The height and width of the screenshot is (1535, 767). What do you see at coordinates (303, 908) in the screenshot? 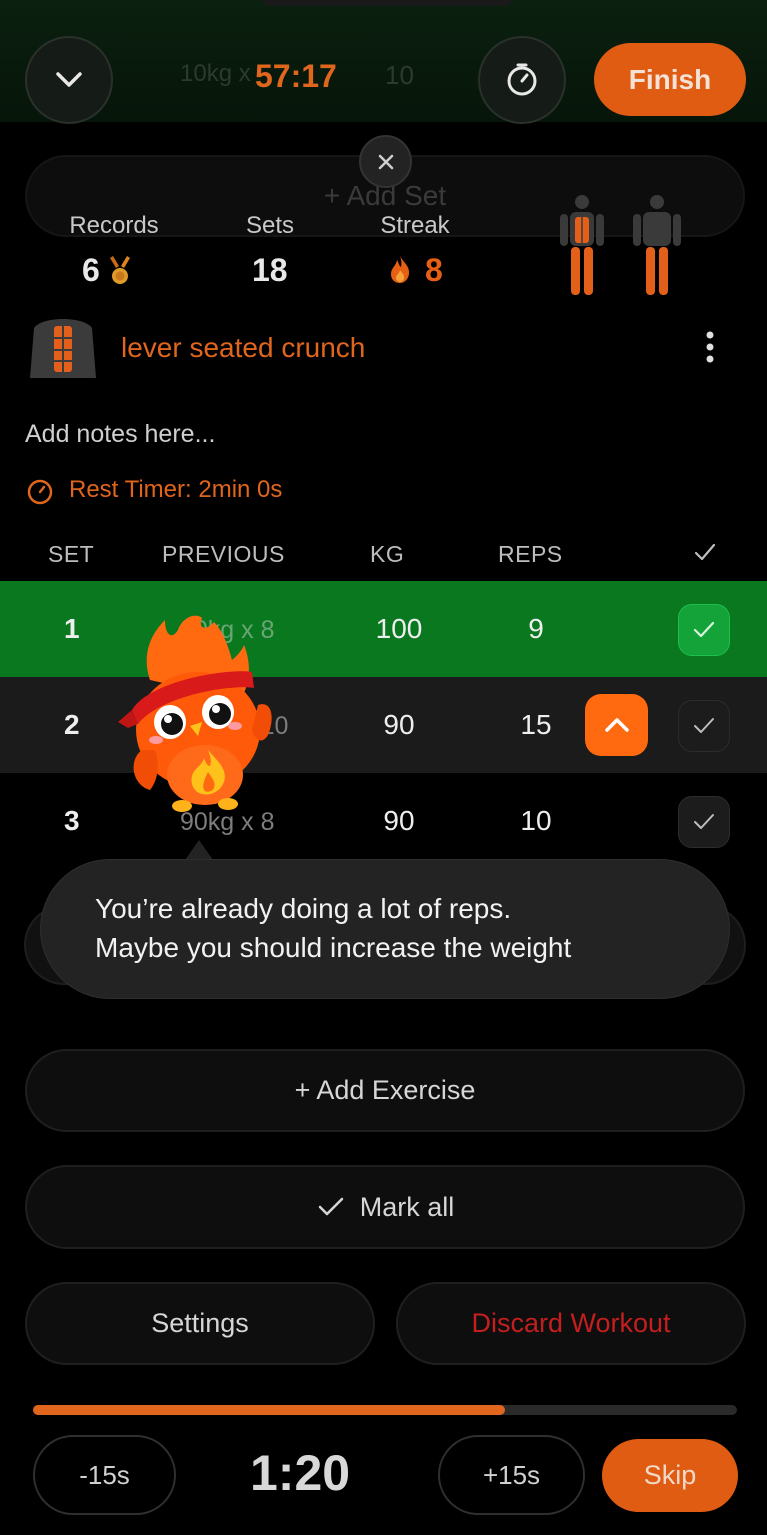
I see `tooltip-text-line1: You’re already doing a lot of reps.` at bounding box center [303, 908].